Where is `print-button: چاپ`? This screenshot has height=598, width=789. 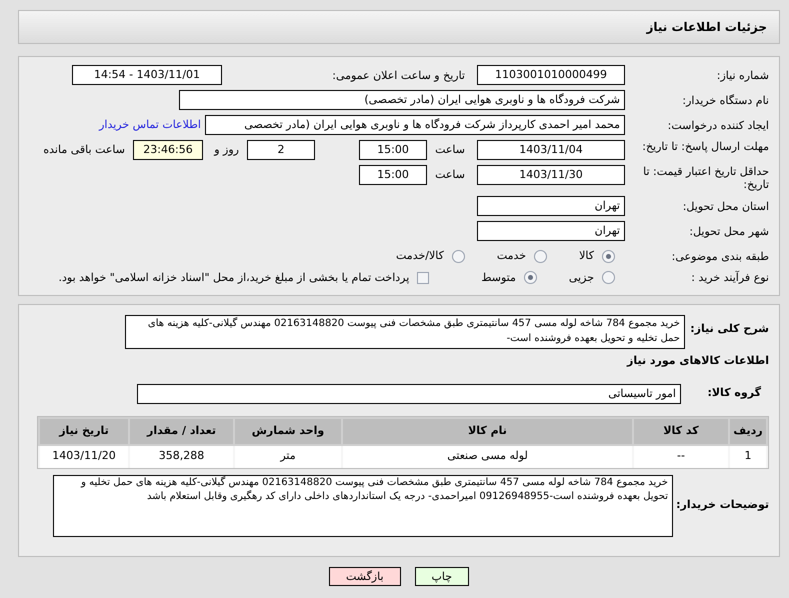 print-button: چاپ is located at coordinates (442, 576).